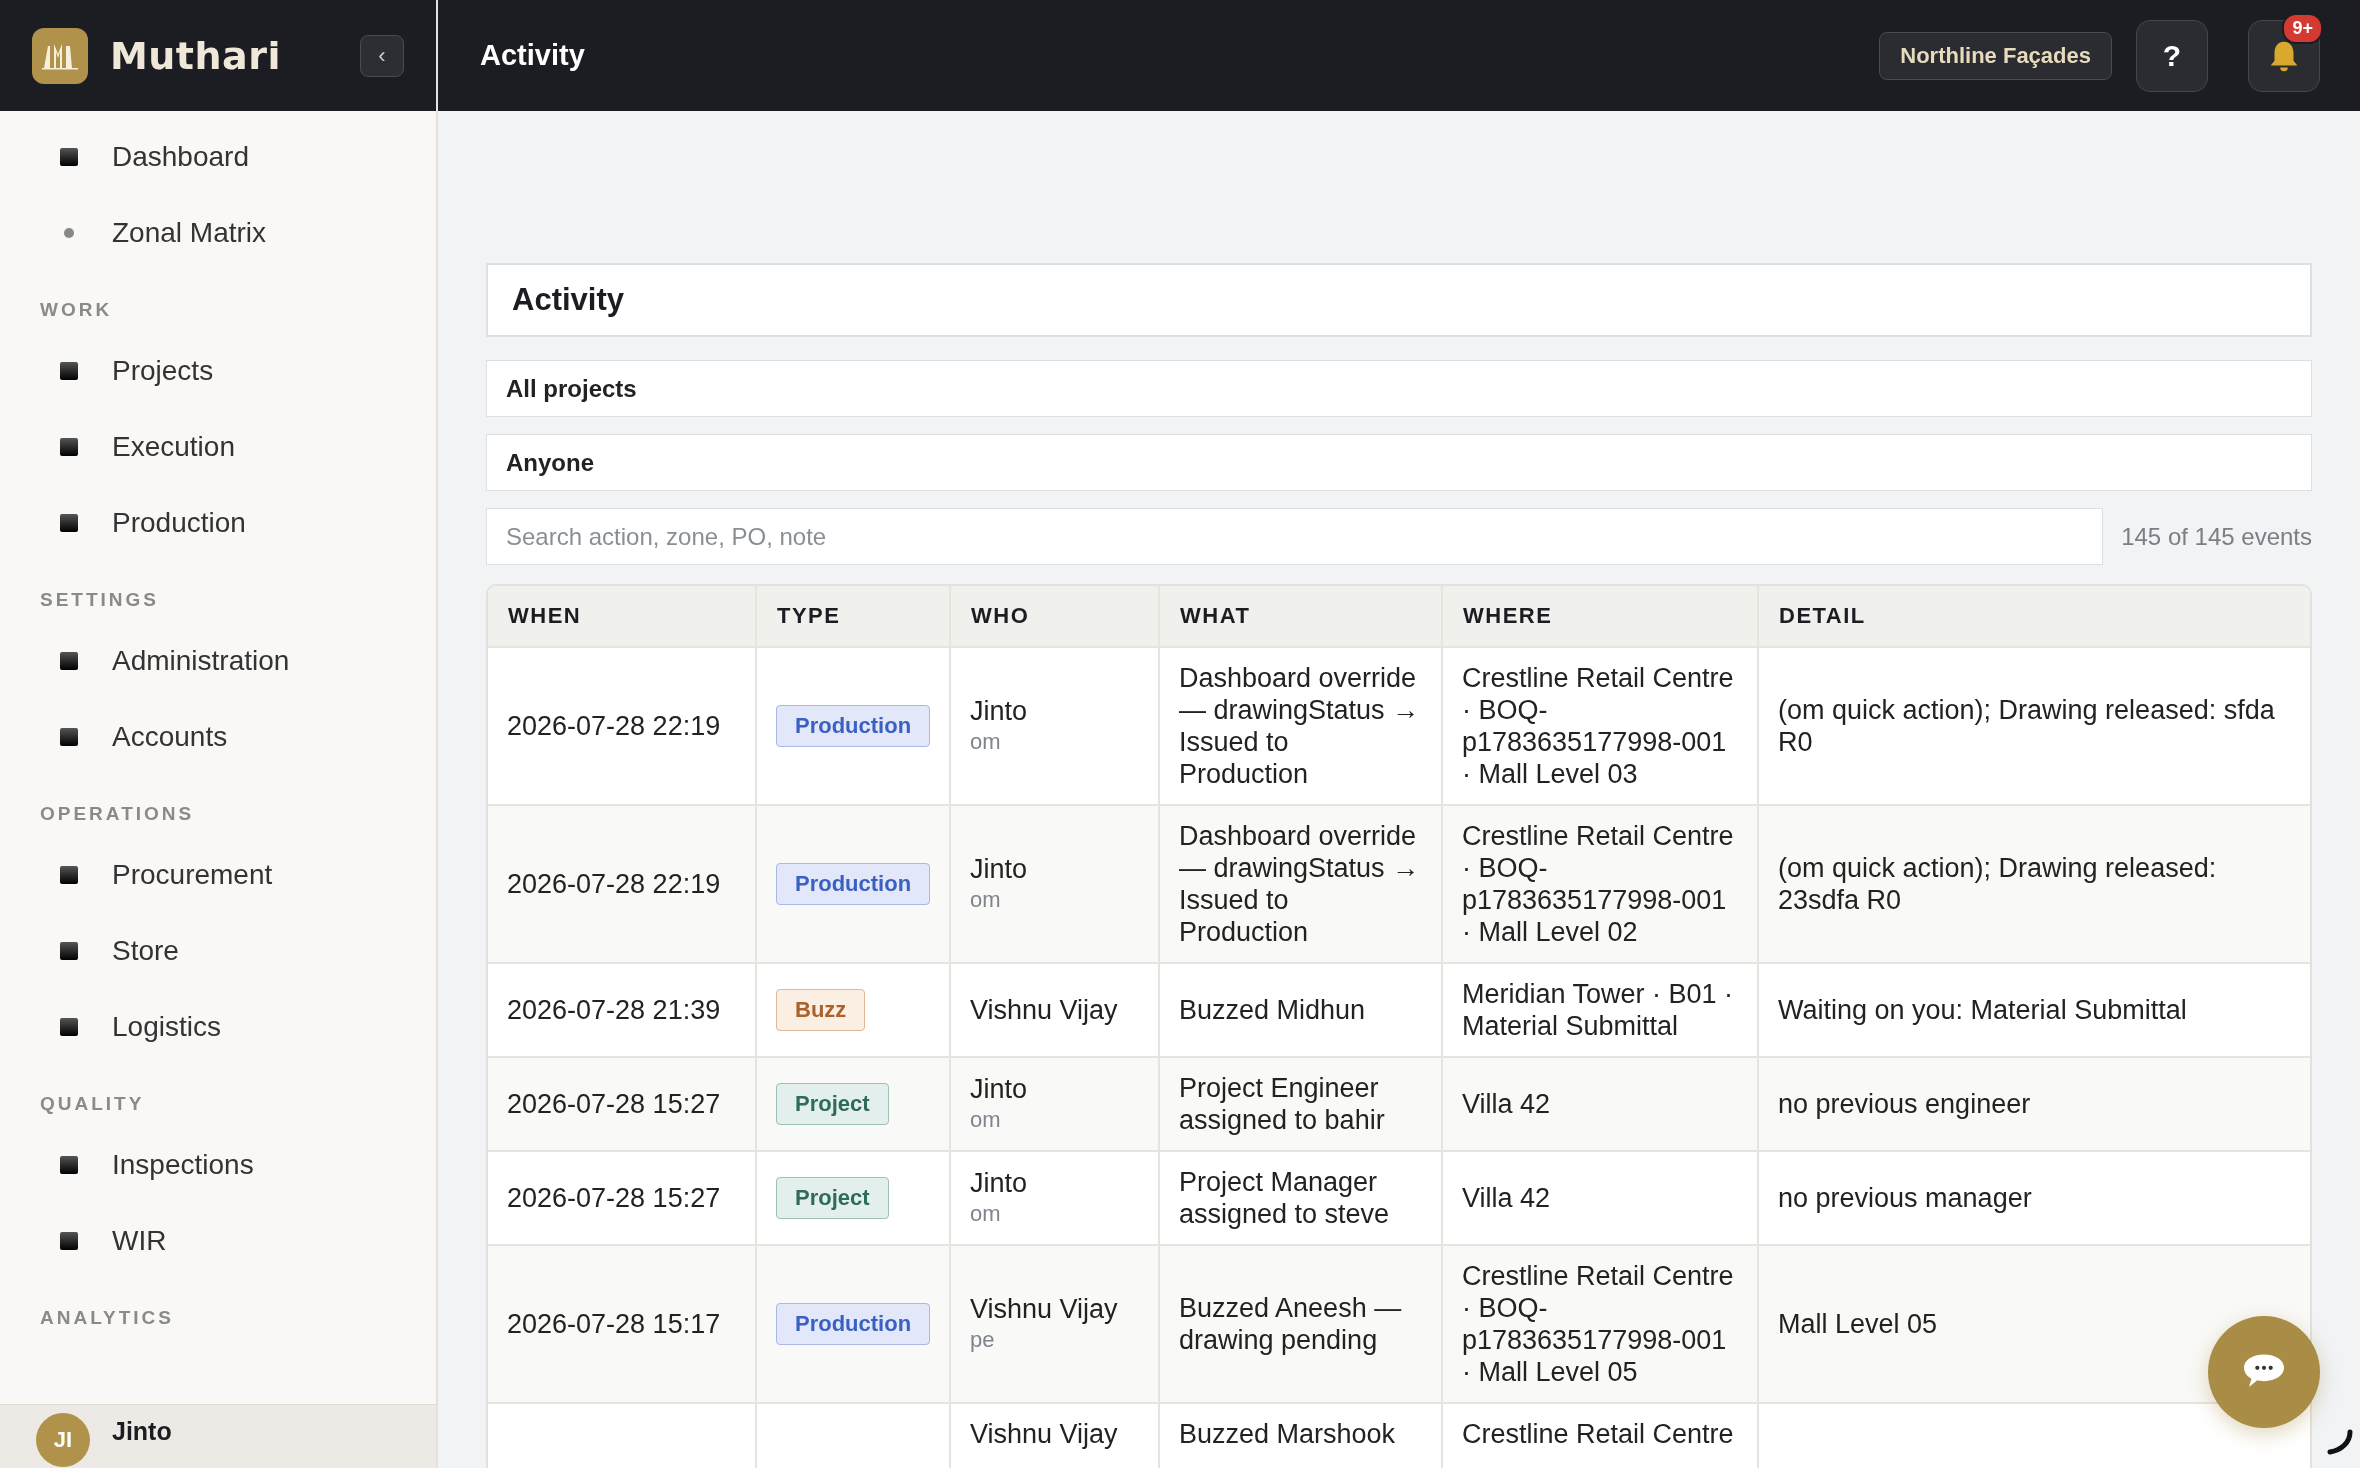 This screenshot has width=2360, height=1468. Describe the element at coordinates (1995, 55) in the screenshot. I see `organization-button: Northline Façades` at that location.